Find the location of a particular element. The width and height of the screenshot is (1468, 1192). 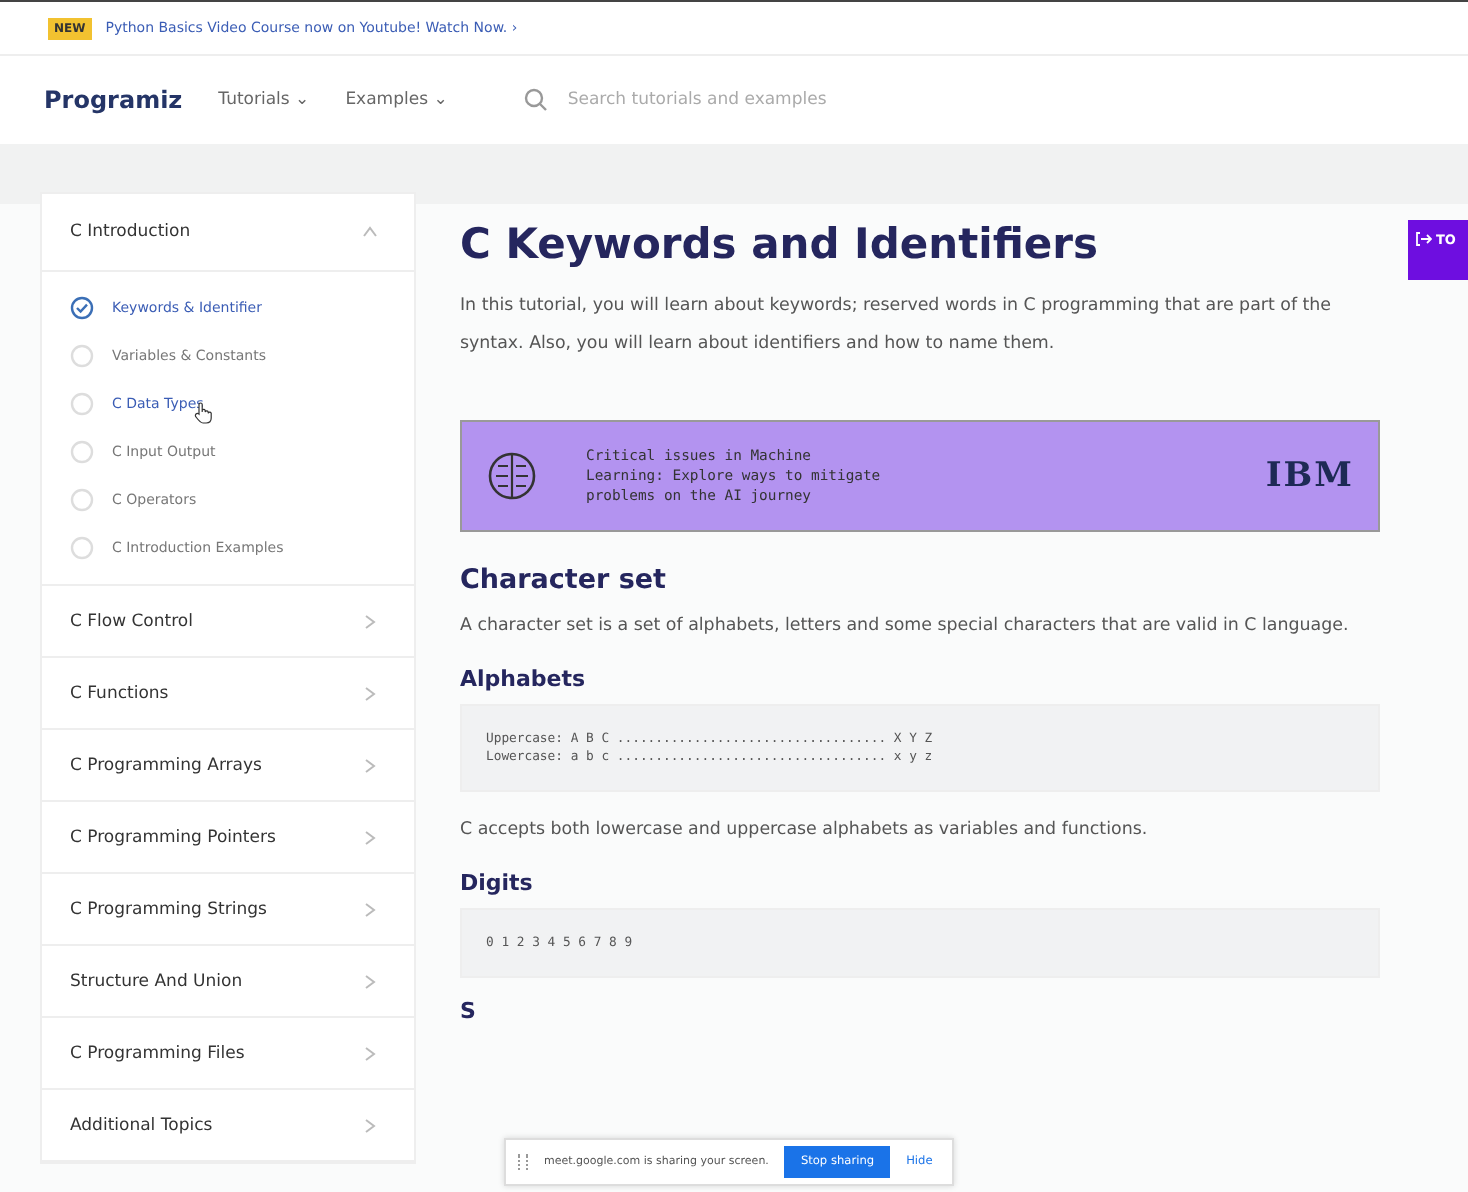

exit-arrow-icon is located at coordinates (1424, 239).